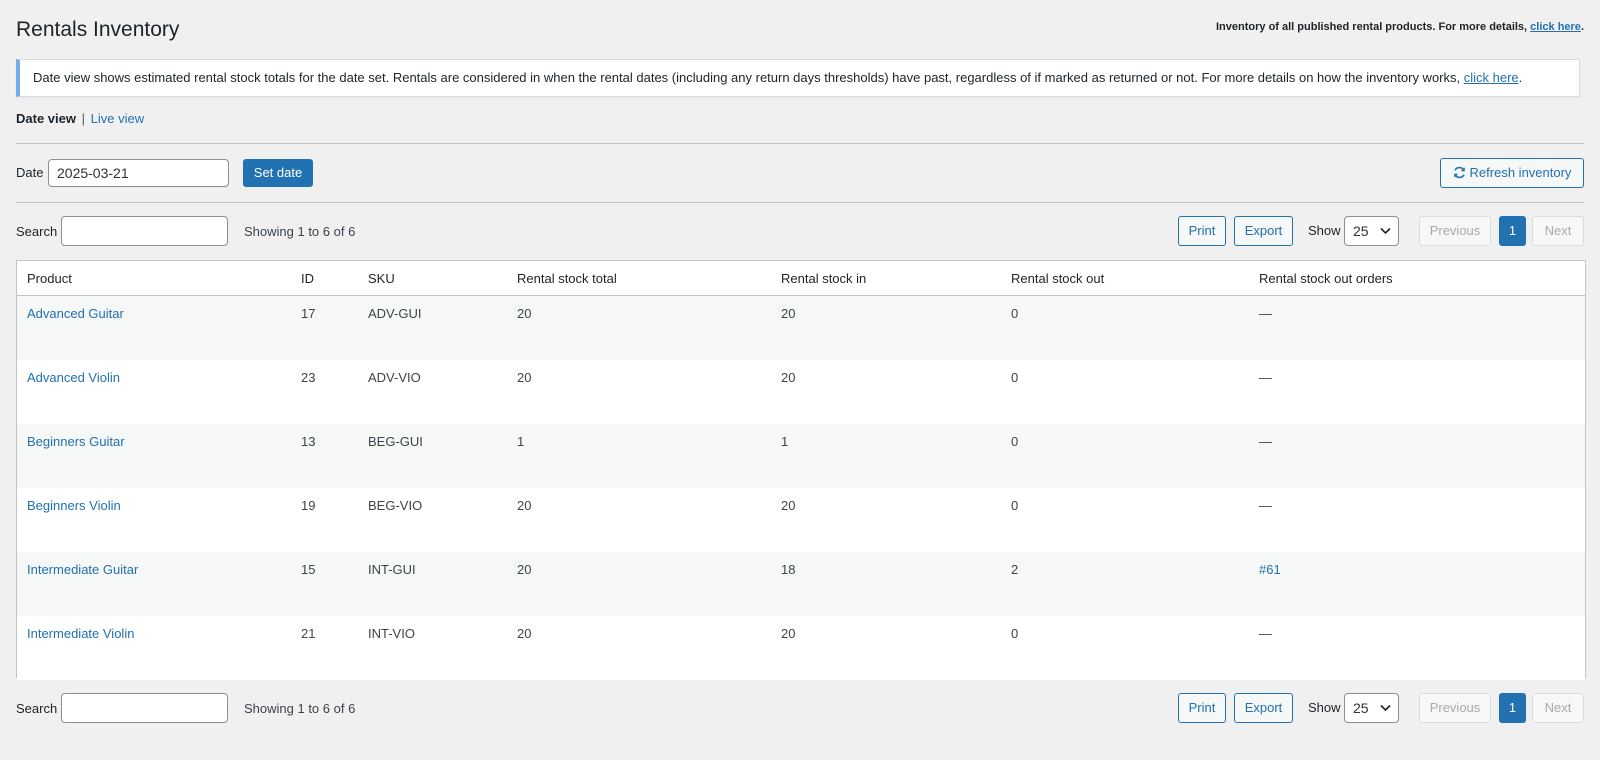 This screenshot has width=1600, height=760. I want to click on column-header-rental-stock-out: Rental stock out, so click(1125, 278).